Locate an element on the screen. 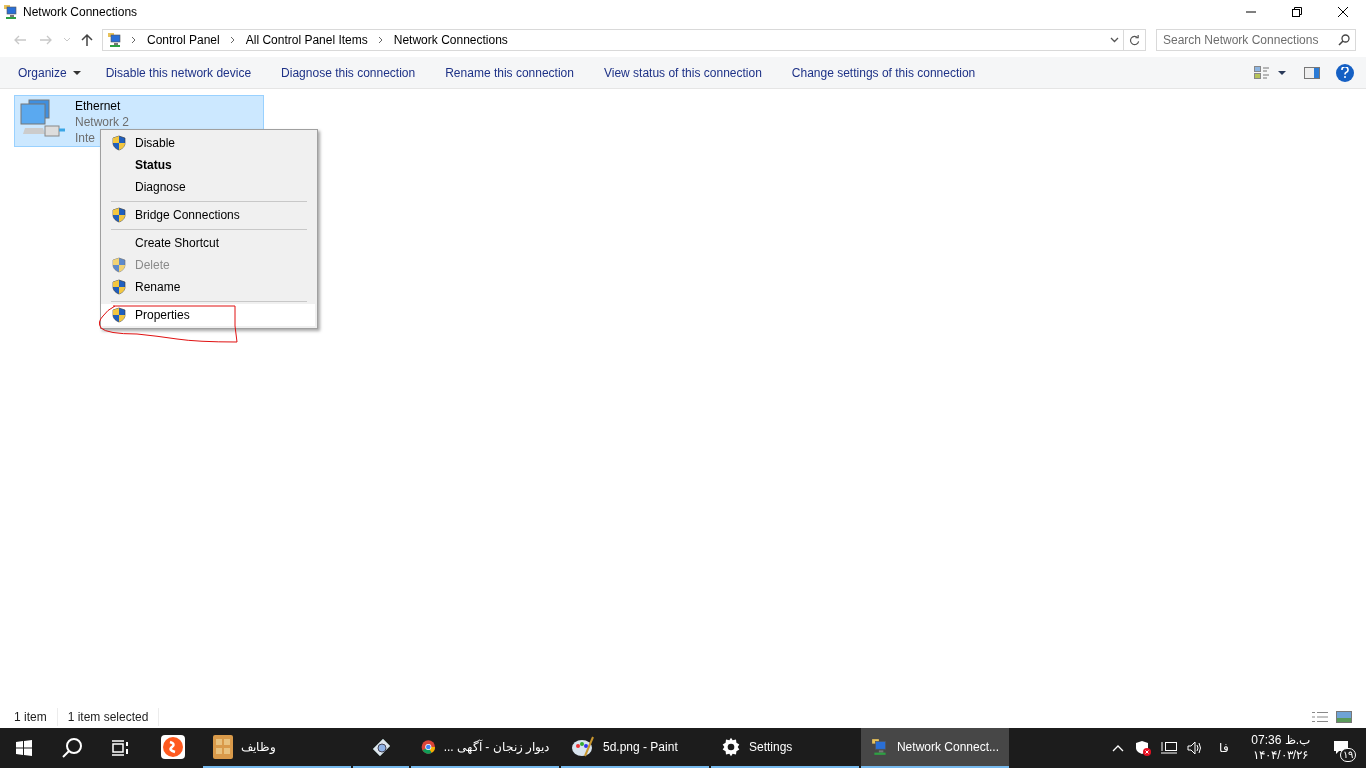 This screenshot has width=1366, height=768. control-panel-icon is located at coordinates (115, 40).